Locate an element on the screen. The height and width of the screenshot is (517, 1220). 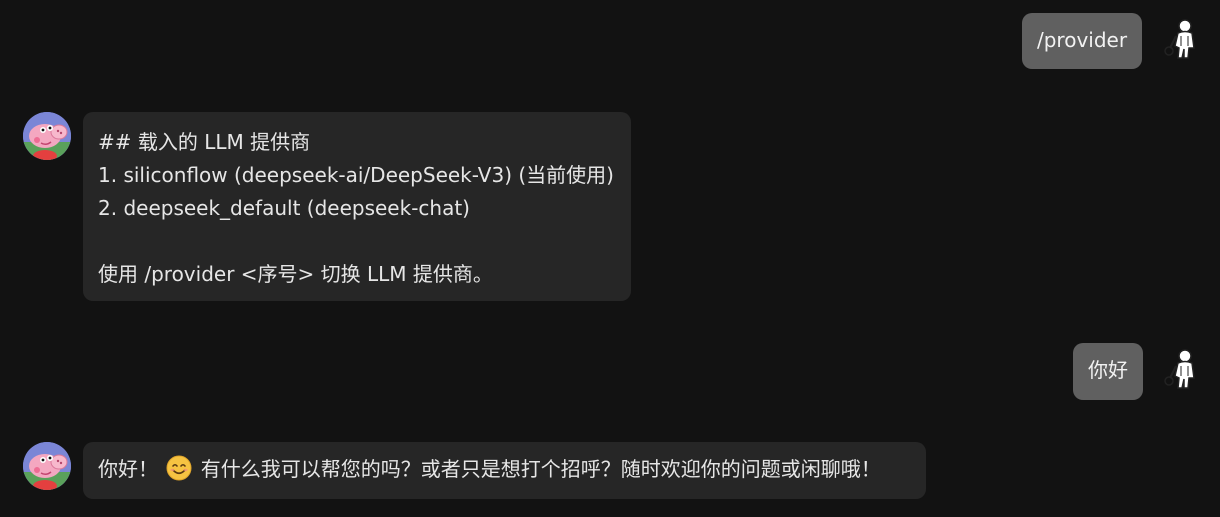
assistant-greeting-text: 你好！ is located at coordinates (128, 469).